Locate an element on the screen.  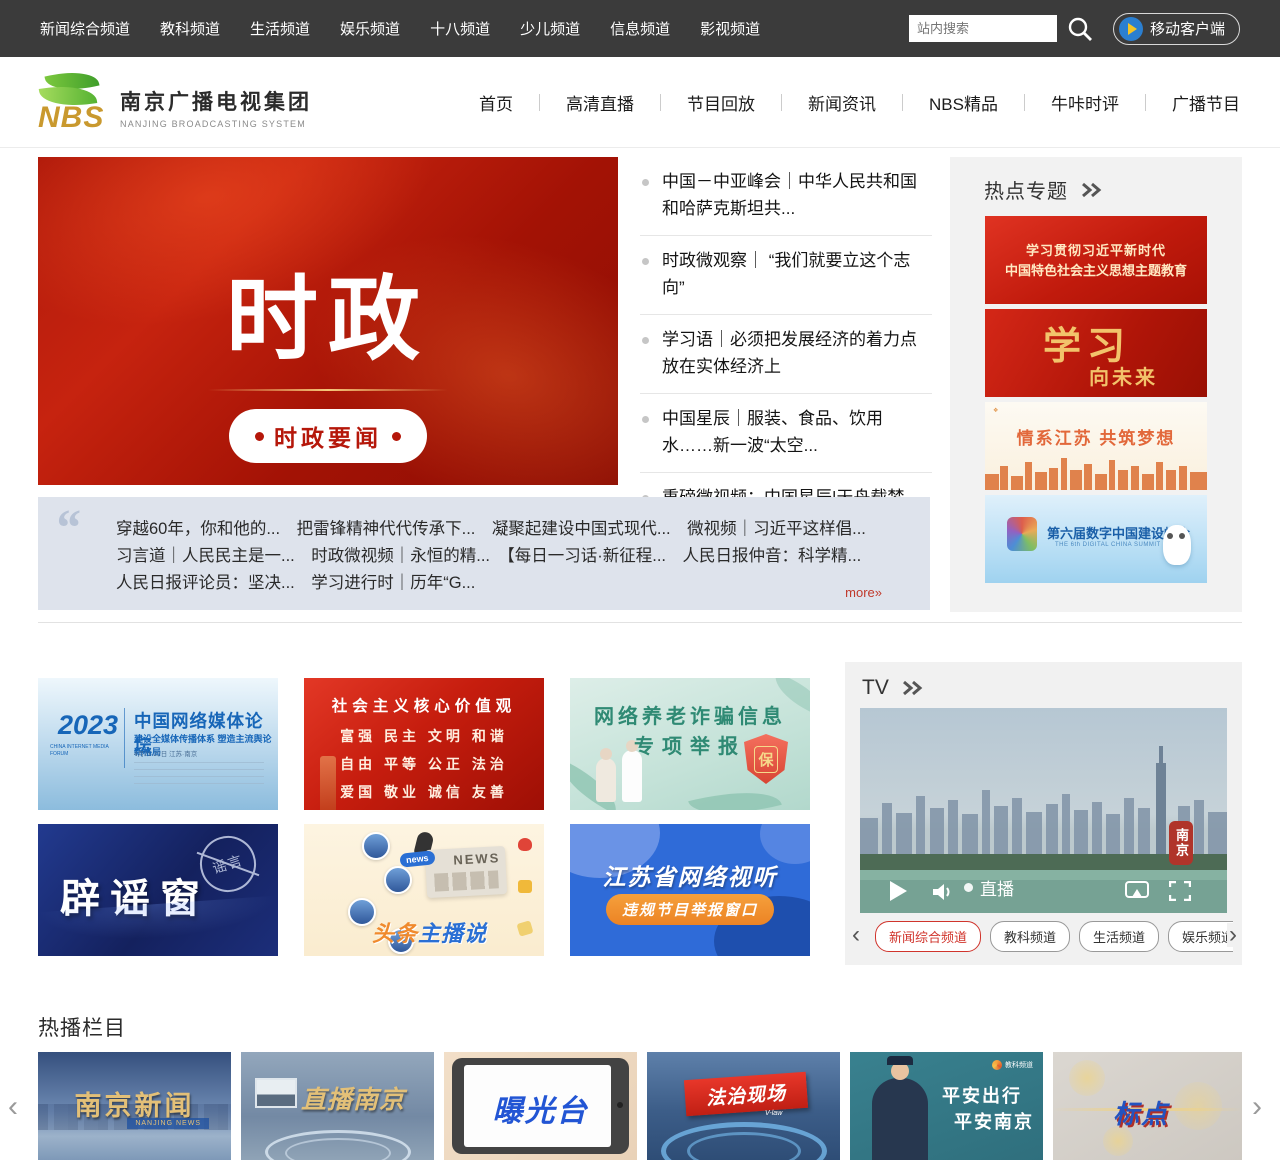
promo-card-fraud-report: 网络养老诈骗信息 专项举报 保 is located at coordinates (690, 744).